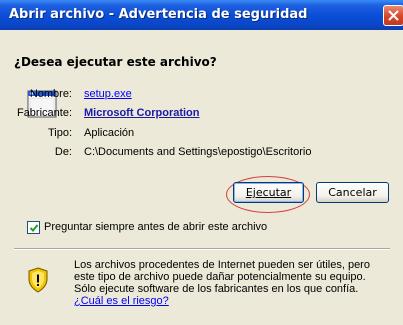 Image resolution: width=403 pixels, height=325 pixels. Describe the element at coordinates (158, 14) in the screenshot. I see `window-title: Abrir archivo - Advertencia de seguridad` at that location.